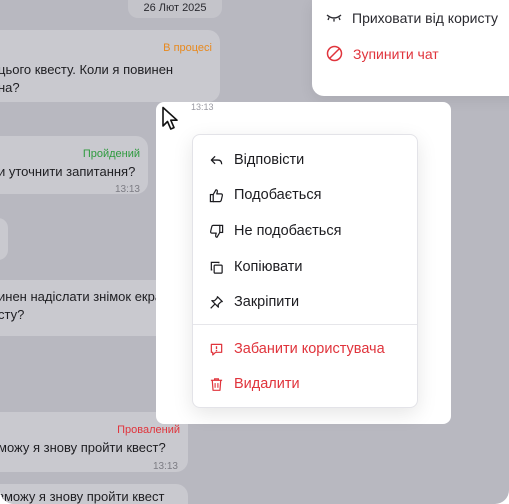 The image size is (509, 504). I want to click on trash-icon, so click(216, 384).